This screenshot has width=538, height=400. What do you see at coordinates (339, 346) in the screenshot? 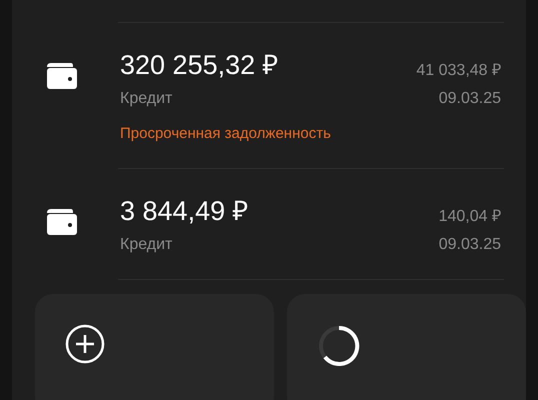
I see `loading-spinner-icon` at bounding box center [339, 346].